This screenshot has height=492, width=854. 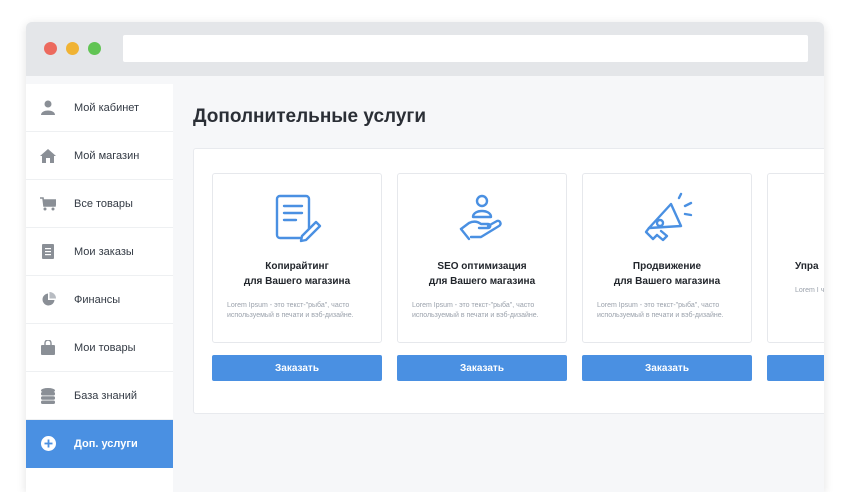 I want to click on close-window-button, so click(x=50, y=48).